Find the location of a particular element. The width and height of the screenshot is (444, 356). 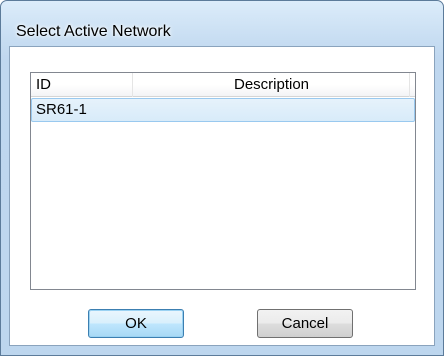

column-header-id: ID is located at coordinates (82, 85).